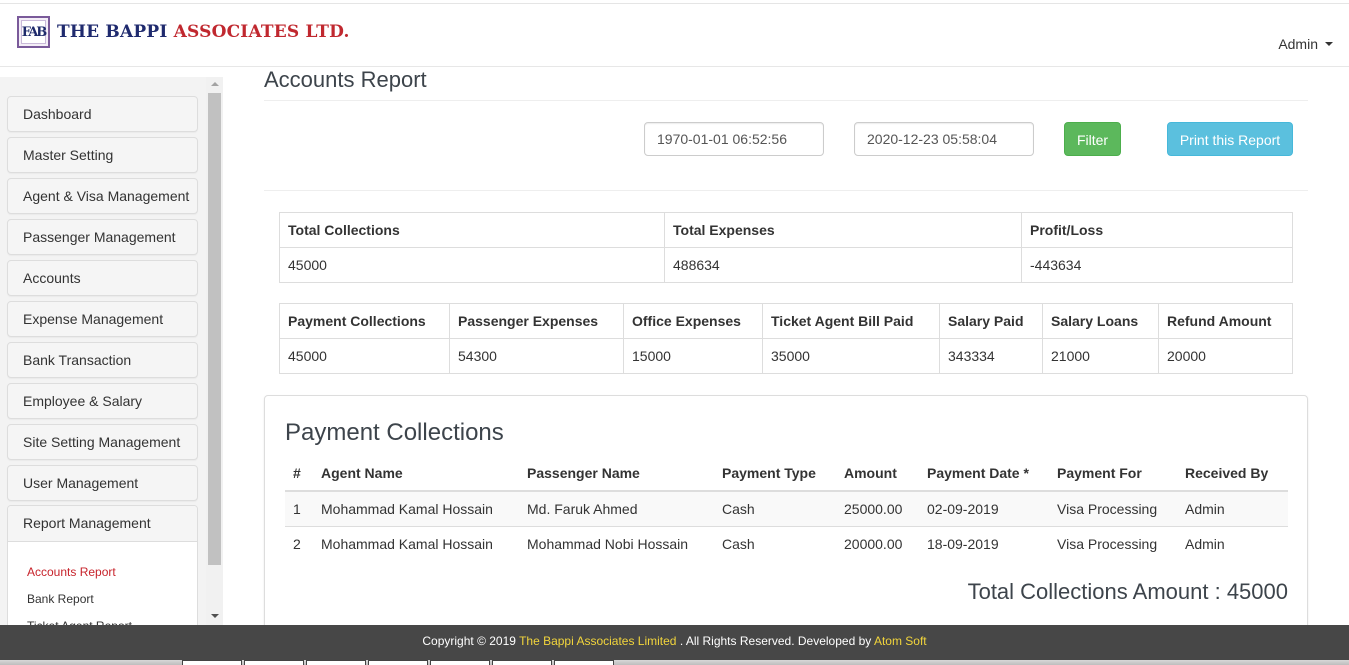  What do you see at coordinates (674, 662) in the screenshot?
I see `os-taskbar` at bounding box center [674, 662].